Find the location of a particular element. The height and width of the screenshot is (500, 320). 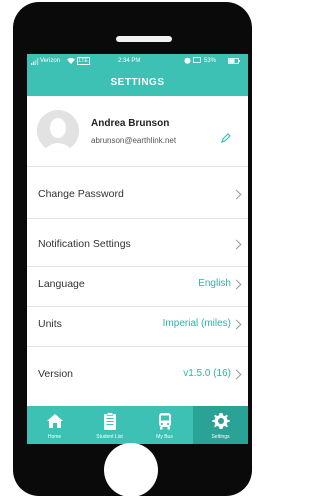

tab-label: Home is located at coordinates (54, 437).